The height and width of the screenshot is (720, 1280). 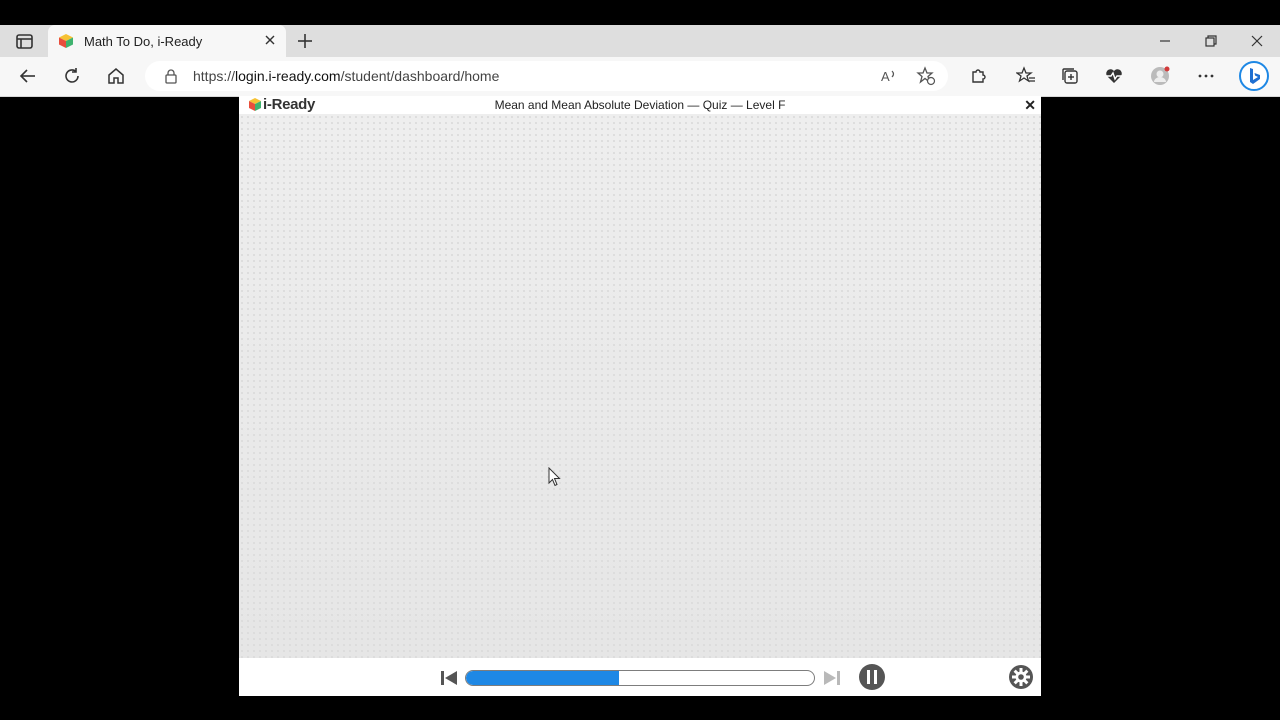 I want to click on svg-text: A, so click(x=885, y=76).